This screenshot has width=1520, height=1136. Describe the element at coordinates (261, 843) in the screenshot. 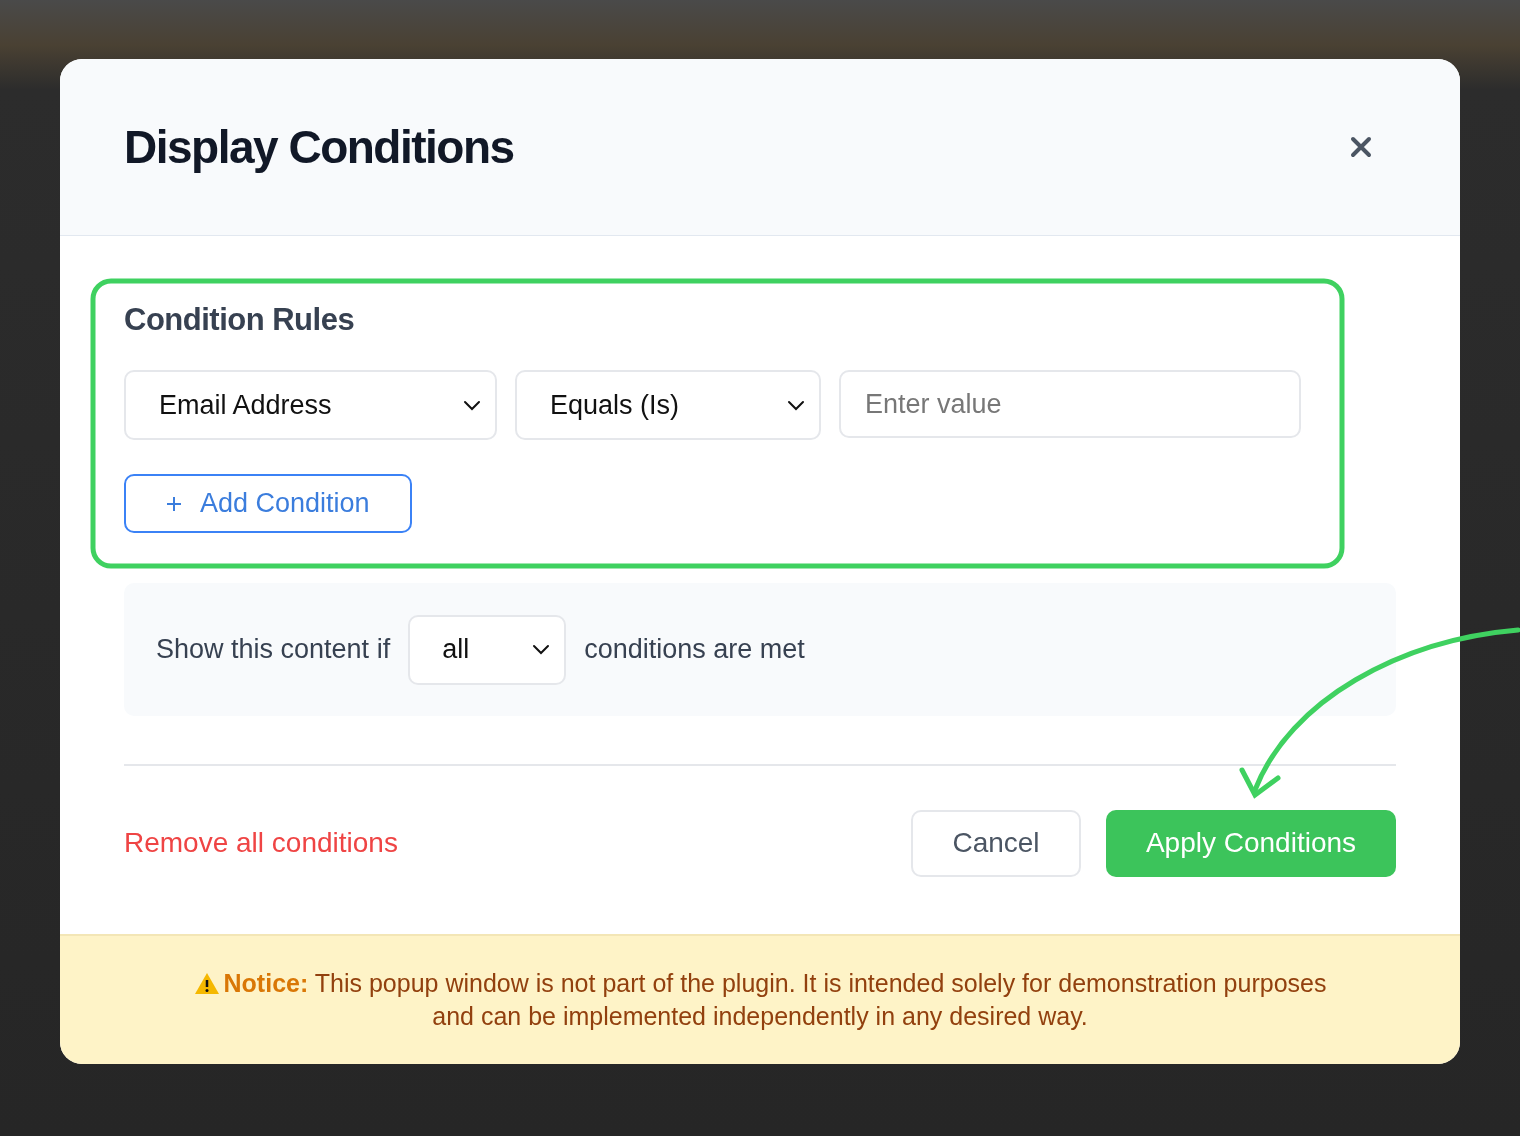

I see `remove-all-link: Remove all conditions` at that location.